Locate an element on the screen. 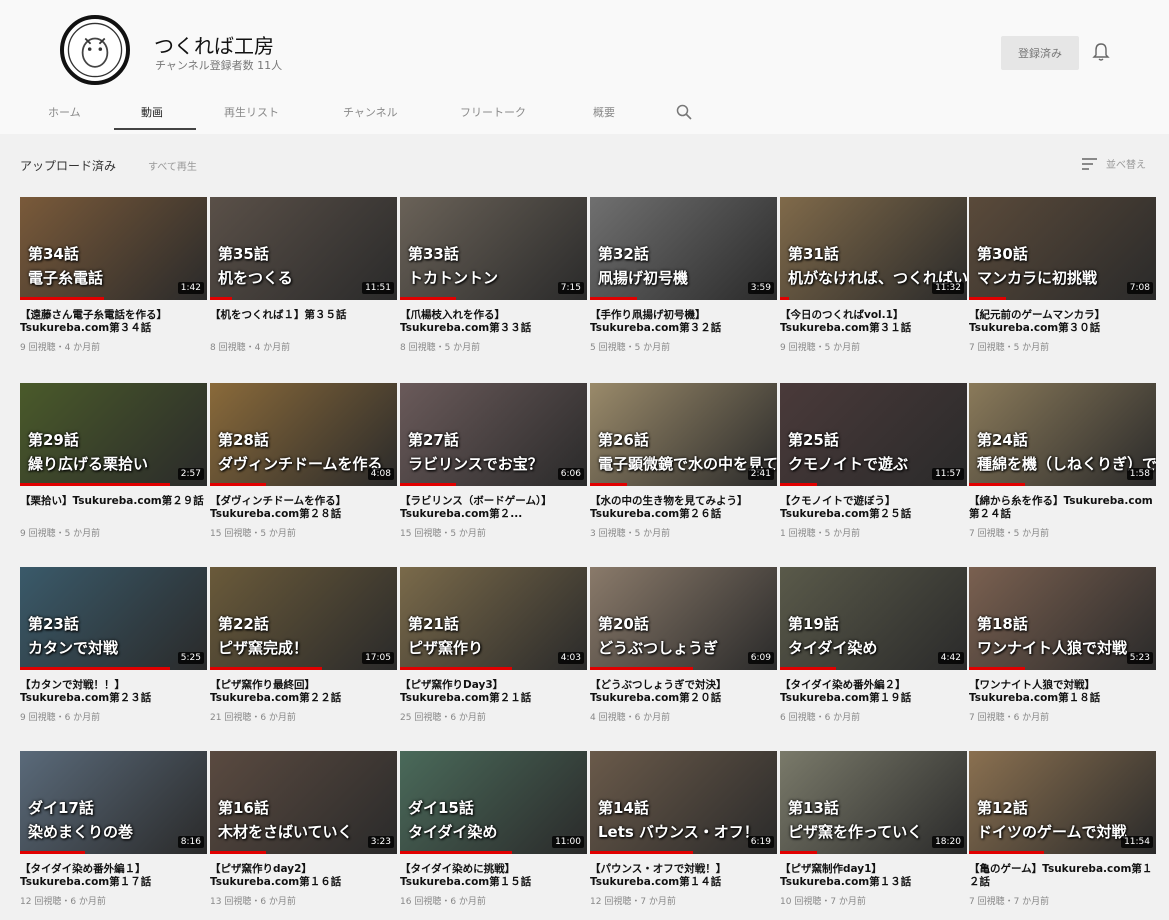 The height and width of the screenshot is (920, 1169). video-thumbnail: 第26話電子顕微鏡で水の中を見てみる2:41 is located at coordinates (683, 434).